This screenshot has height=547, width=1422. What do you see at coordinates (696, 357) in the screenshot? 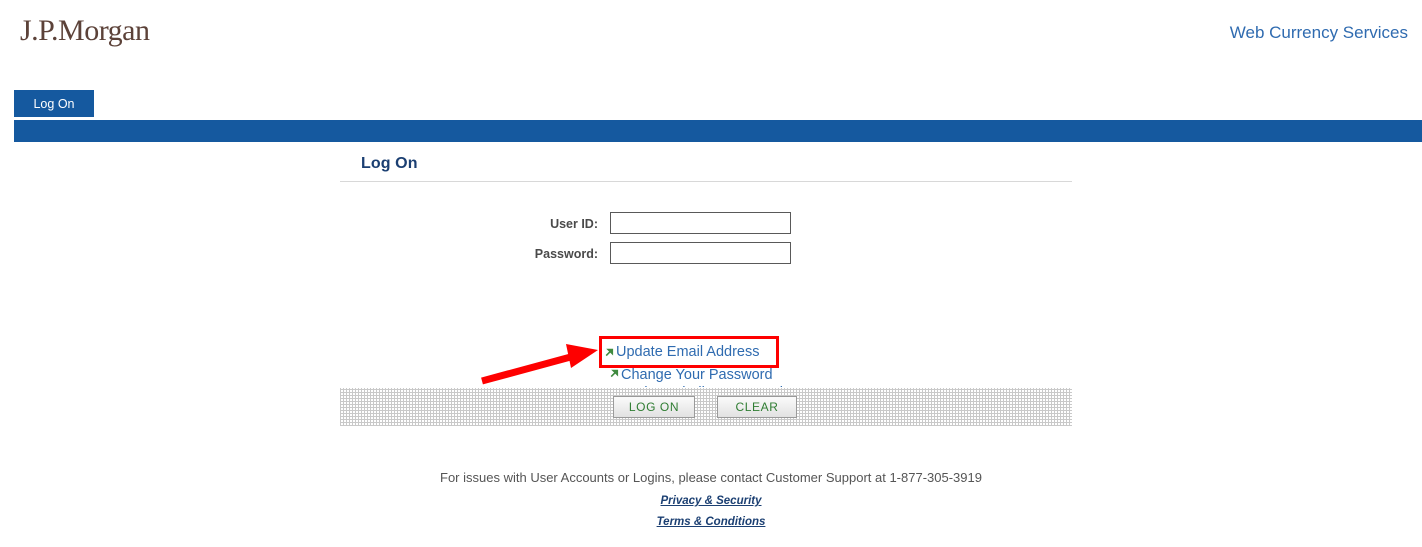
I see `link-label: Forgot Your Password?` at bounding box center [696, 357].